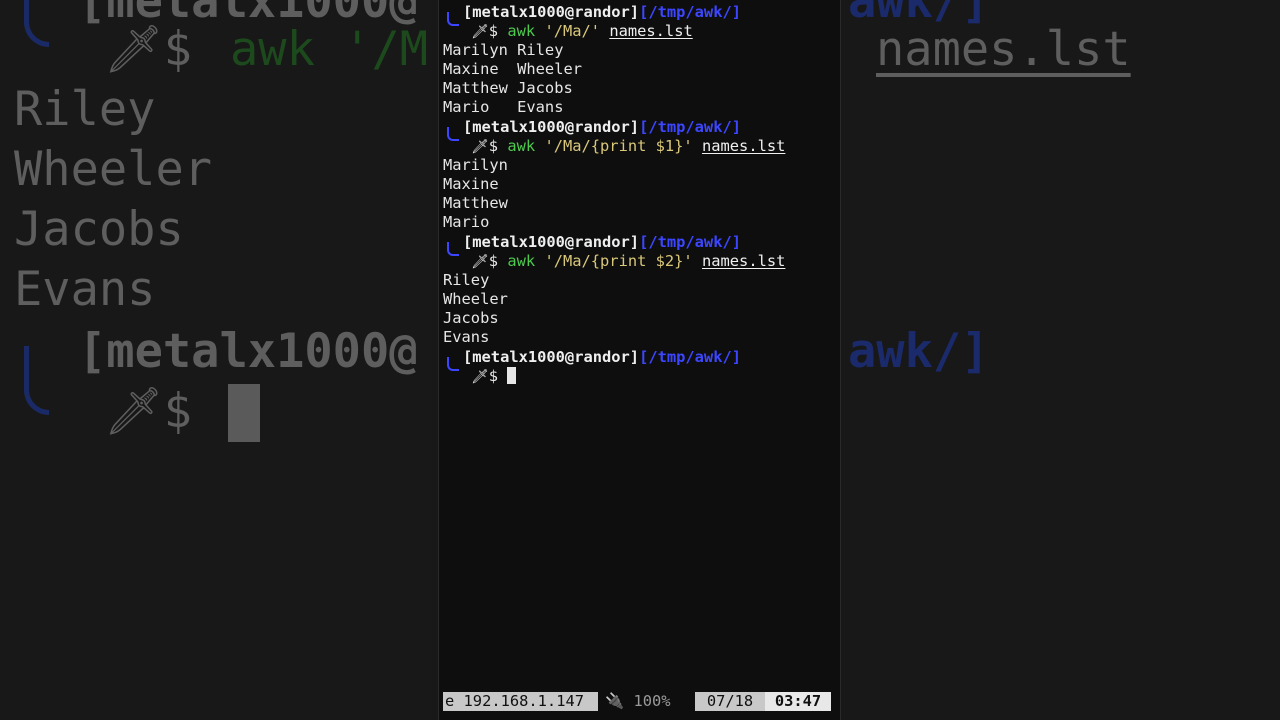  I want to click on bg-file-top: names.lst, so click(1003, 49).